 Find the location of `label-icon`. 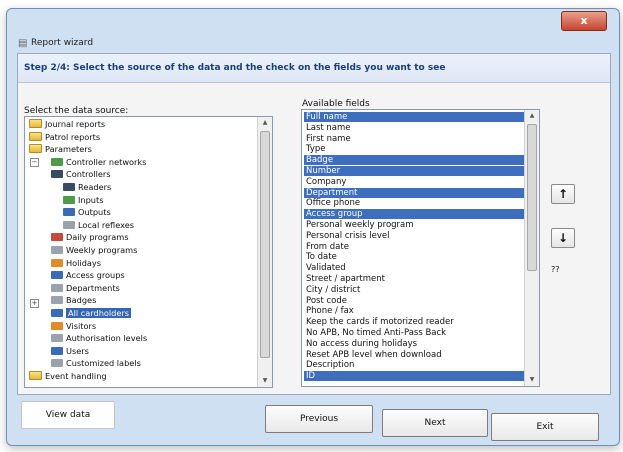

label-icon is located at coordinates (57, 363).